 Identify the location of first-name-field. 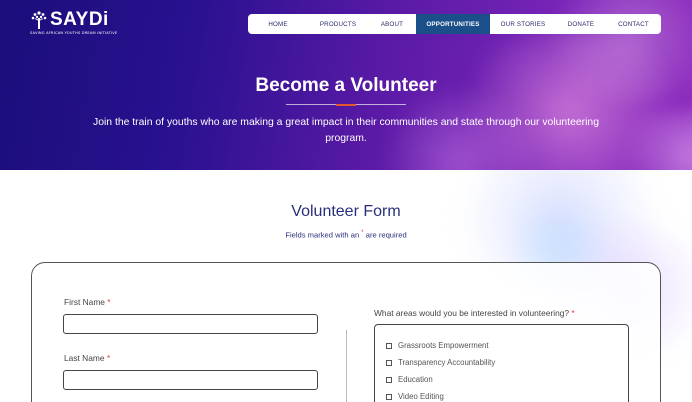
(190, 324).